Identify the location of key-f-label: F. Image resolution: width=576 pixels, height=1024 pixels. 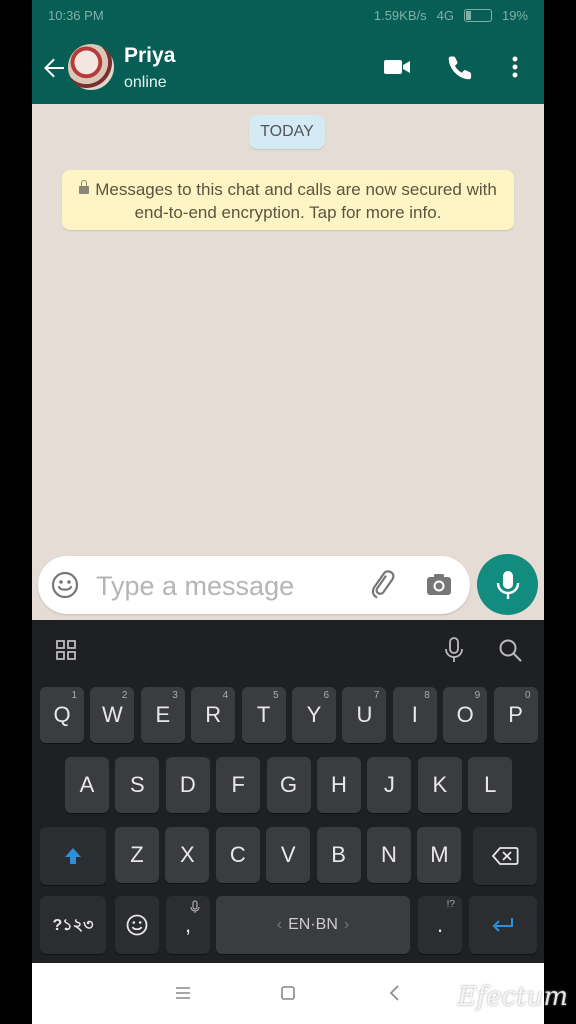
(238, 784).